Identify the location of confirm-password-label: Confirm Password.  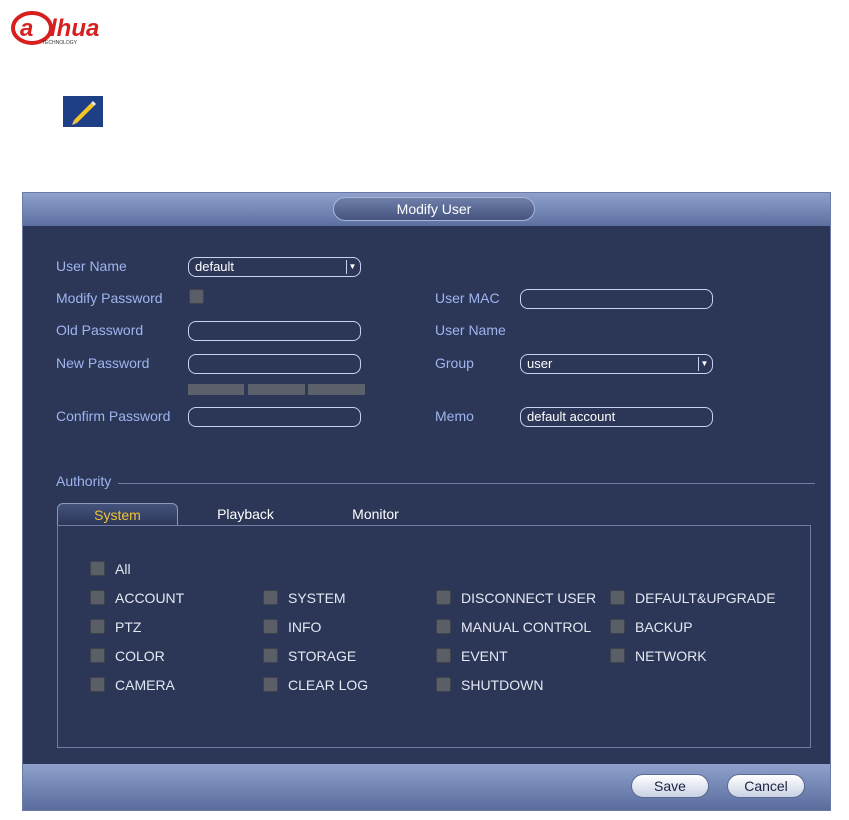
(113, 416).